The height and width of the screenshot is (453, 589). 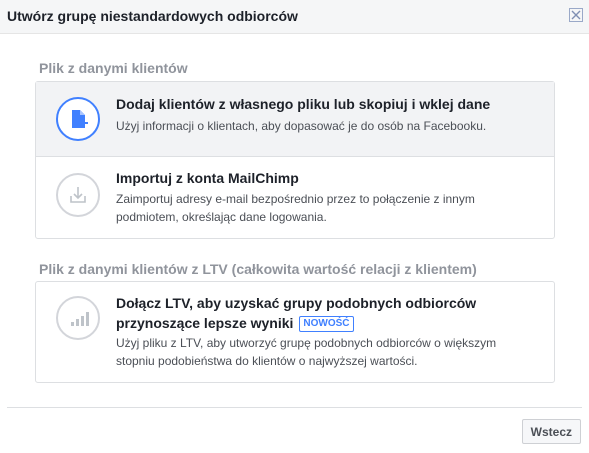 I want to click on bar-chart-icon, so click(x=80, y=319).